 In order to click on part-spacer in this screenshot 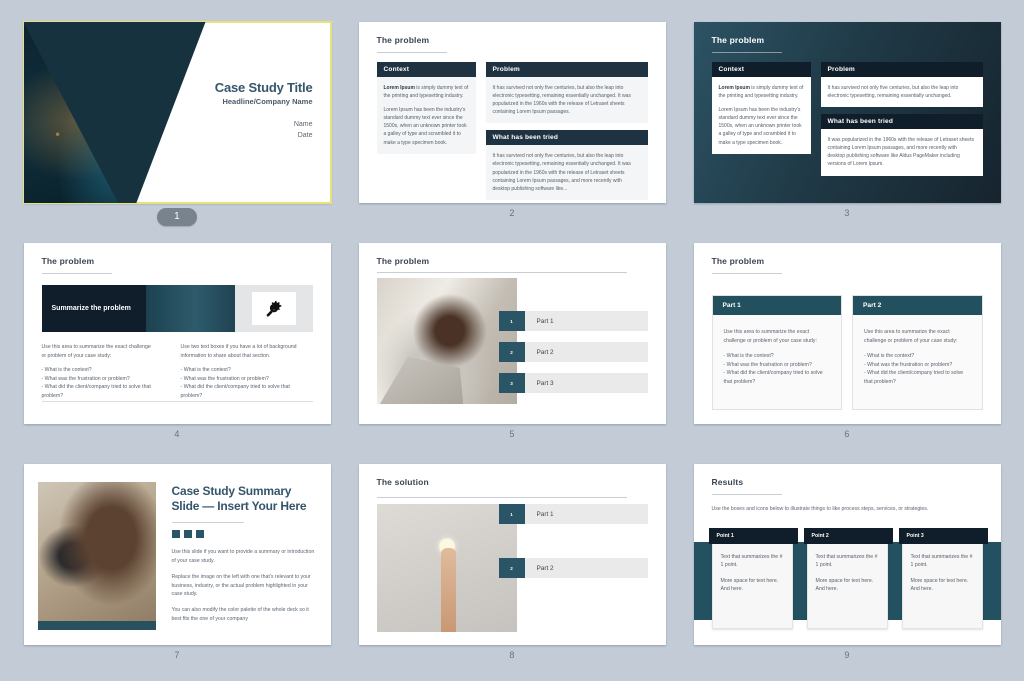, I will do `click(573, 336)`.